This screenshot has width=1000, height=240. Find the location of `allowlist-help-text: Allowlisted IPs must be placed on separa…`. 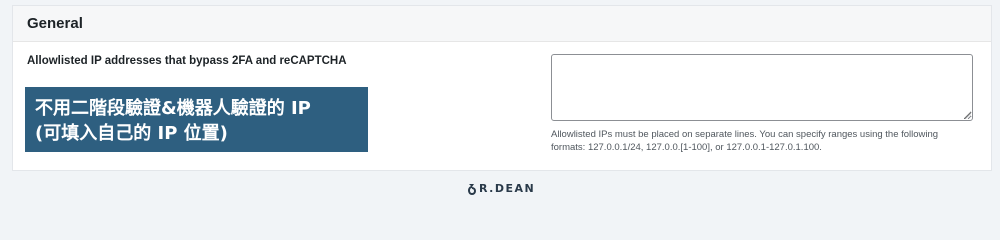

allowlist-help-text: Allowlisted IPs must be placed on separa… is located at coordinates (745, 141).